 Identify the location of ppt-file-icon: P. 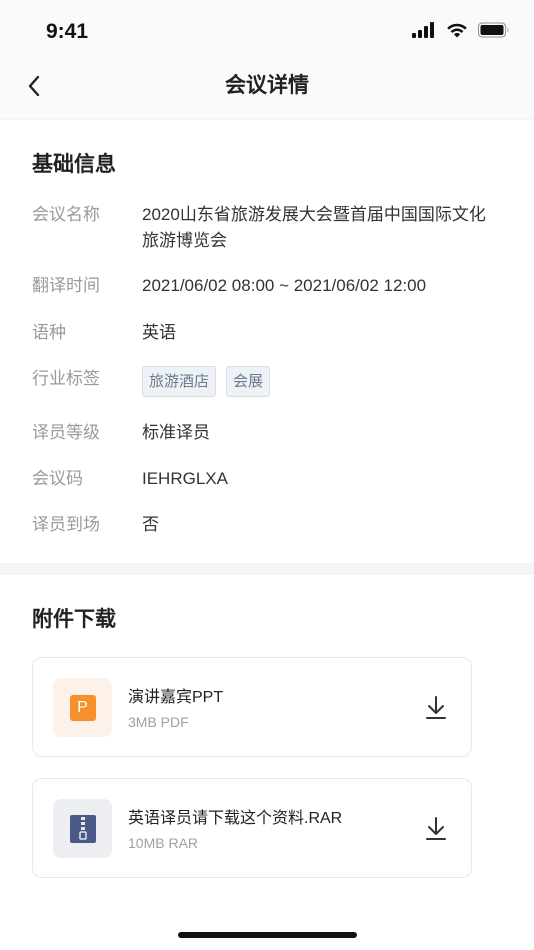
(82, 707).